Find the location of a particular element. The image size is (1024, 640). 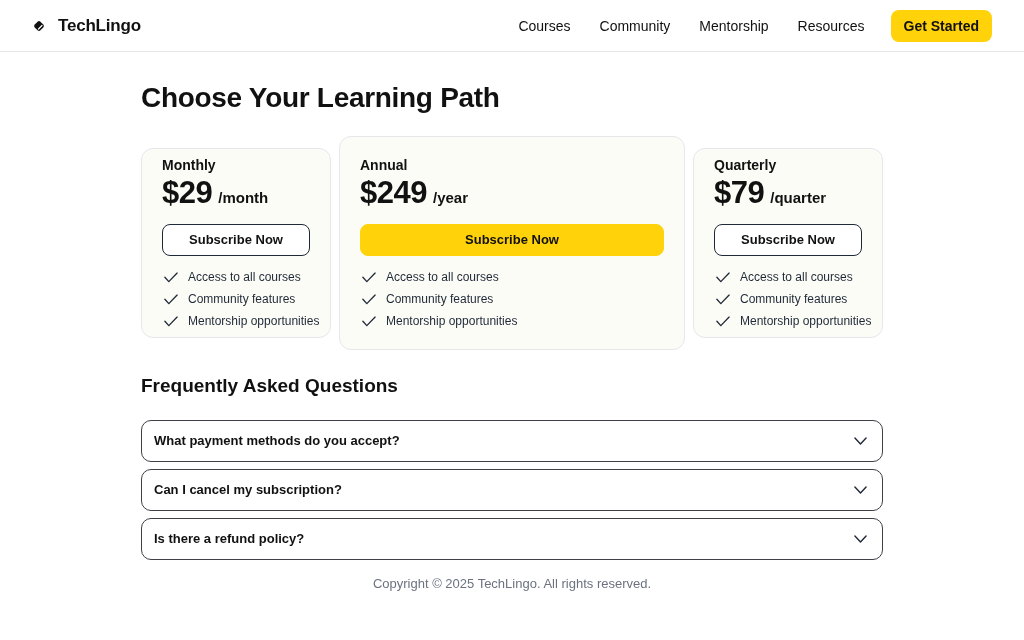

price-period: /quarter is located at coordinates (798, 198).